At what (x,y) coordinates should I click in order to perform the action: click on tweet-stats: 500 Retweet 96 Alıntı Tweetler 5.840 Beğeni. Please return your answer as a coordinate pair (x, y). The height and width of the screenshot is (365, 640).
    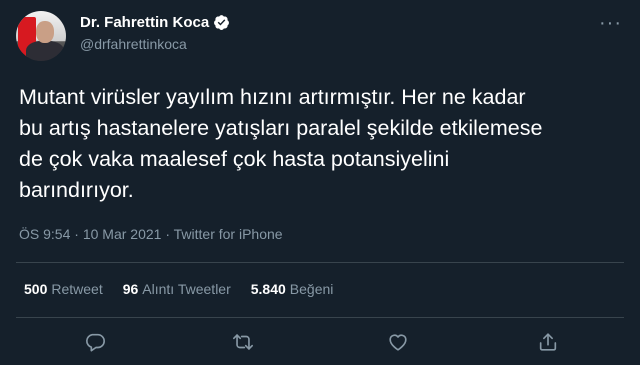
    Looking at the image, I should click on (178, 289).